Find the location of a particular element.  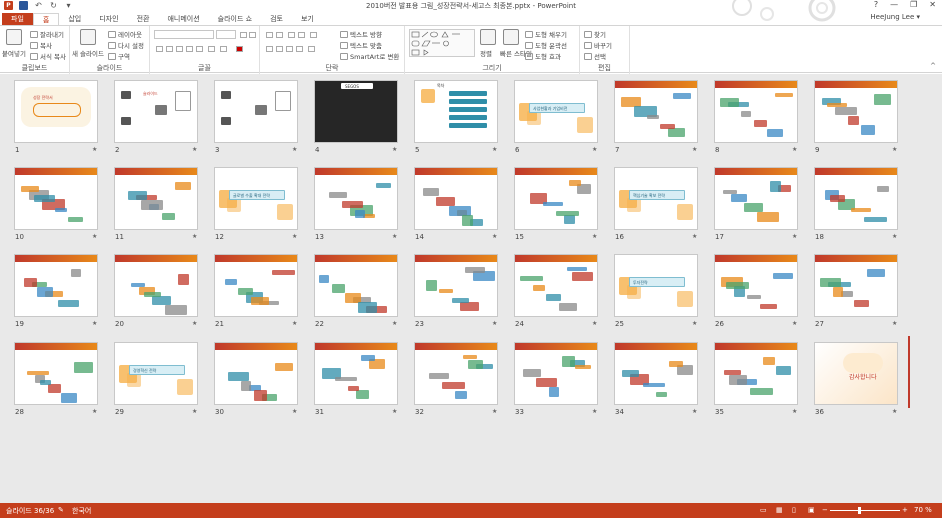

decrease-indent-icon is located at coordinates (291, 35).